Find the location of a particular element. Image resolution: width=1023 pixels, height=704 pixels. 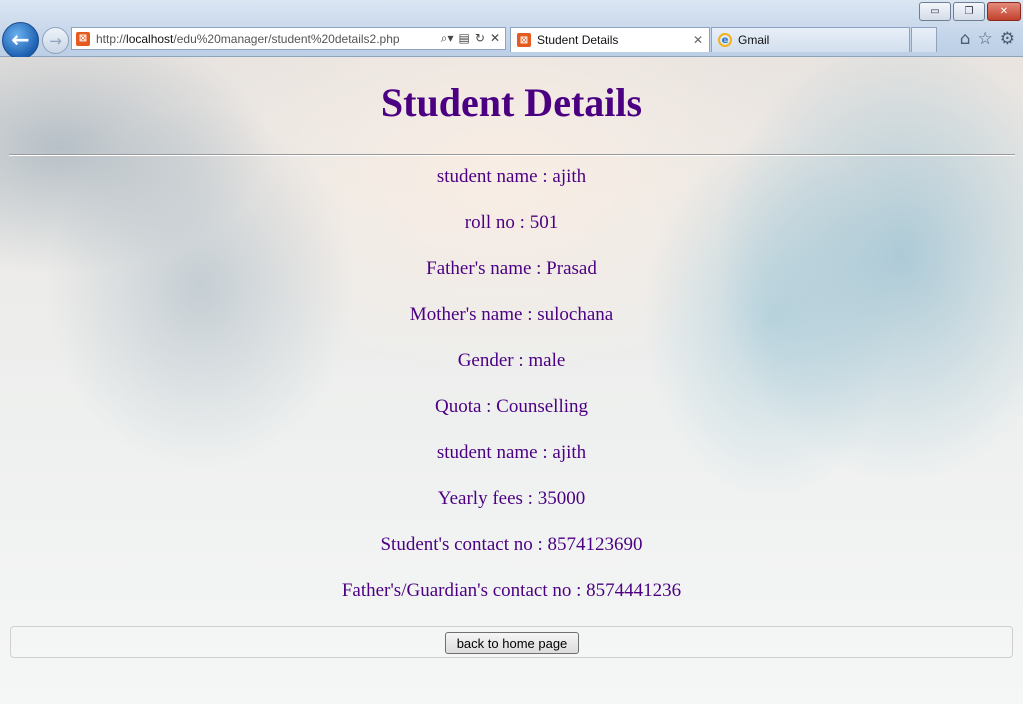

ie-icon: e is located at coordinates (725, 40).